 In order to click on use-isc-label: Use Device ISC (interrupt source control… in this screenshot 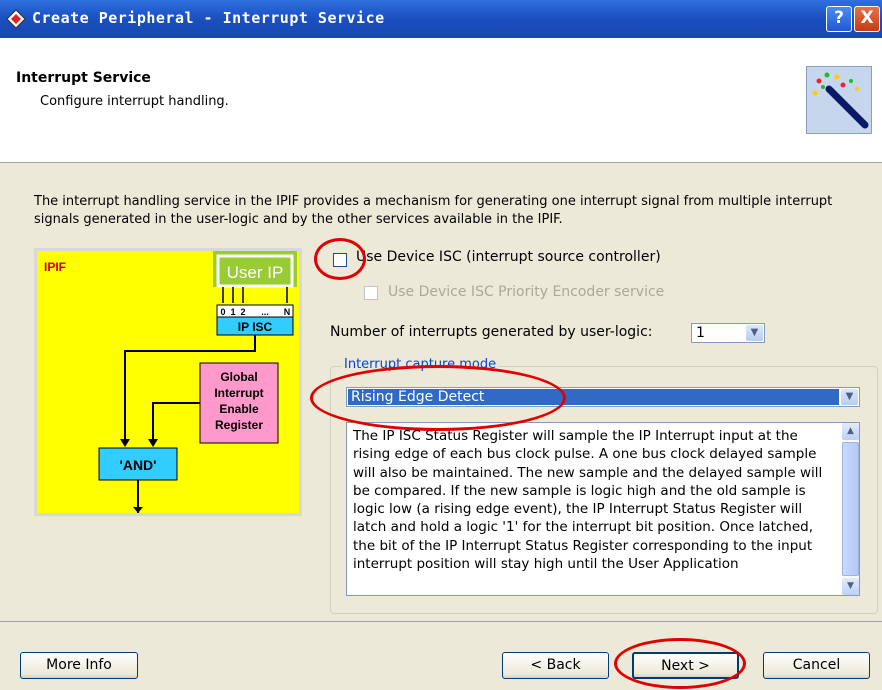, I will do `click(508, 257)`.